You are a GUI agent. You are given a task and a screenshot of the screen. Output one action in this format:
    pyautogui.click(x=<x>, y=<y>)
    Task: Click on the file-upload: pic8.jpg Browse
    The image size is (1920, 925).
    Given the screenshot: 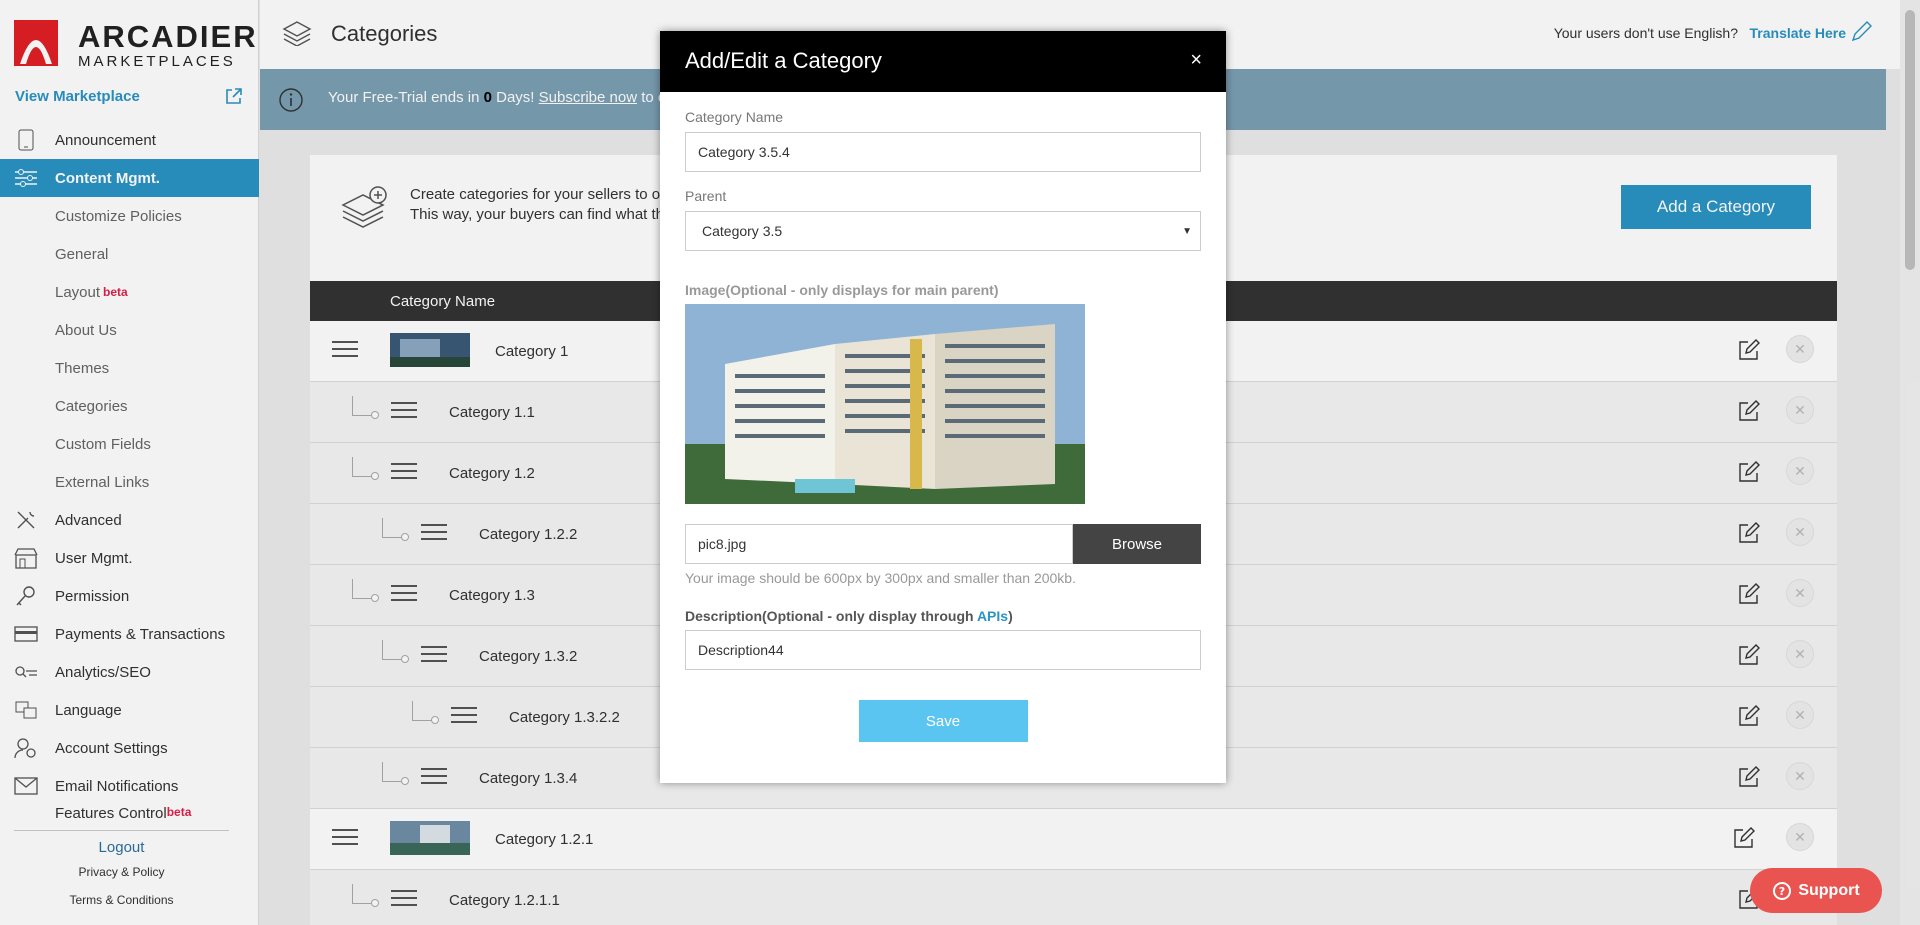 What is the action you would take?
    pyautogui.click(x=943, y=544)
    